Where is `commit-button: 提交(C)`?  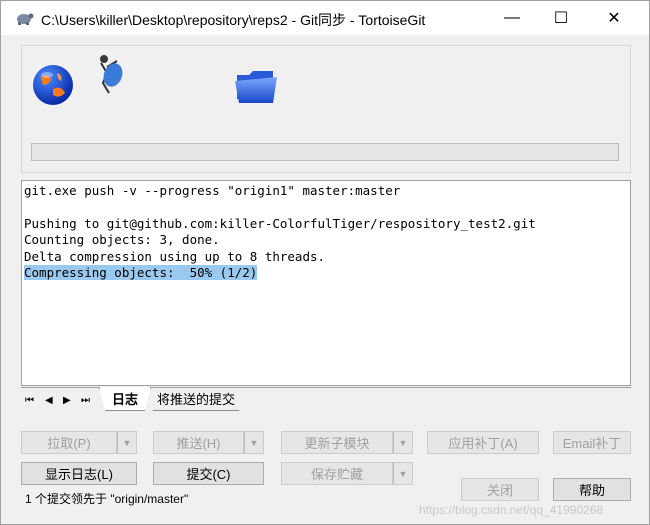
commit-button: 提交(C) is located at coordinates (208, 473).